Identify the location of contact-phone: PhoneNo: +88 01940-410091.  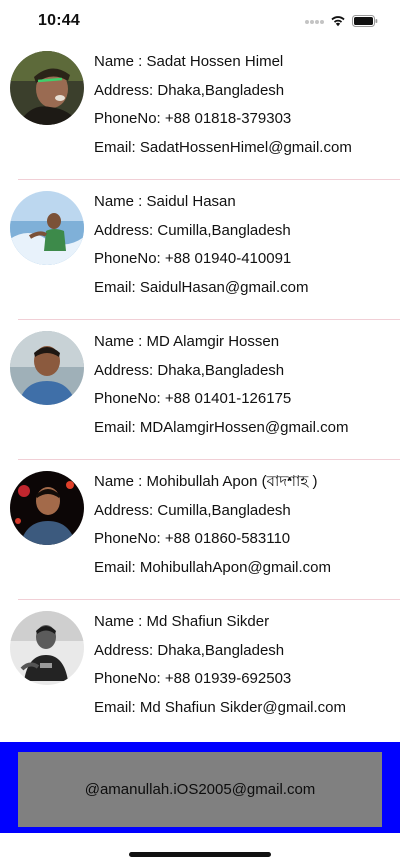
(193, 258).